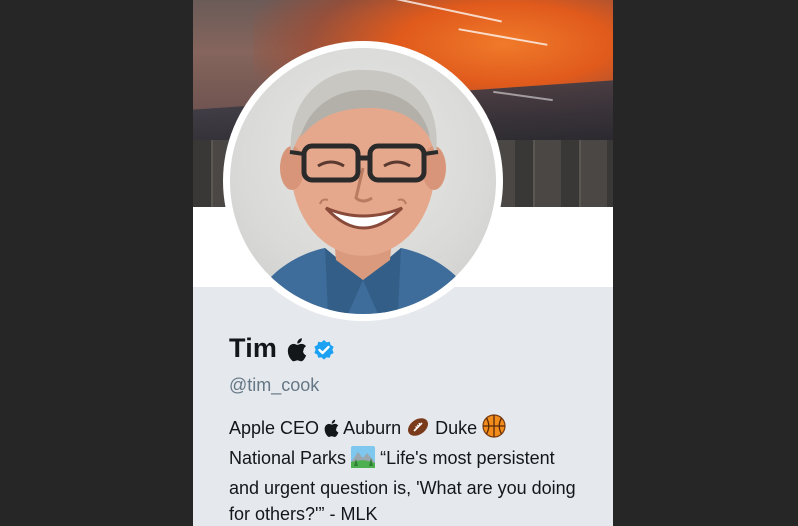 The image size is (798, 526). Describe the element at coordinates (274, 428) in the screenshot. I see `bio-text-1: Apple CEO` at that location.